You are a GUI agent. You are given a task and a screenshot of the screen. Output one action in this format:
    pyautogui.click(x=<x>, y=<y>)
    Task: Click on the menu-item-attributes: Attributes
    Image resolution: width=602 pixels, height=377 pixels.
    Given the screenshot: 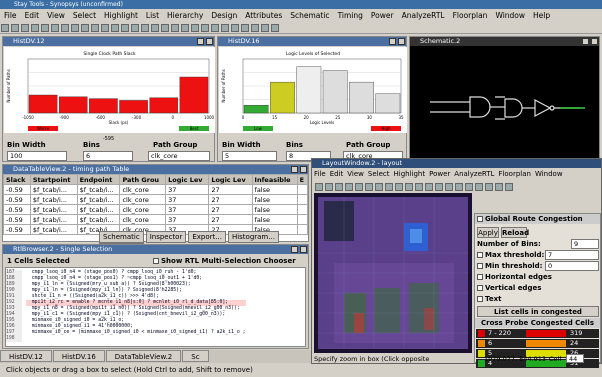 What is the action you would take?
    pyautogui.click(x=263, y=15)
    